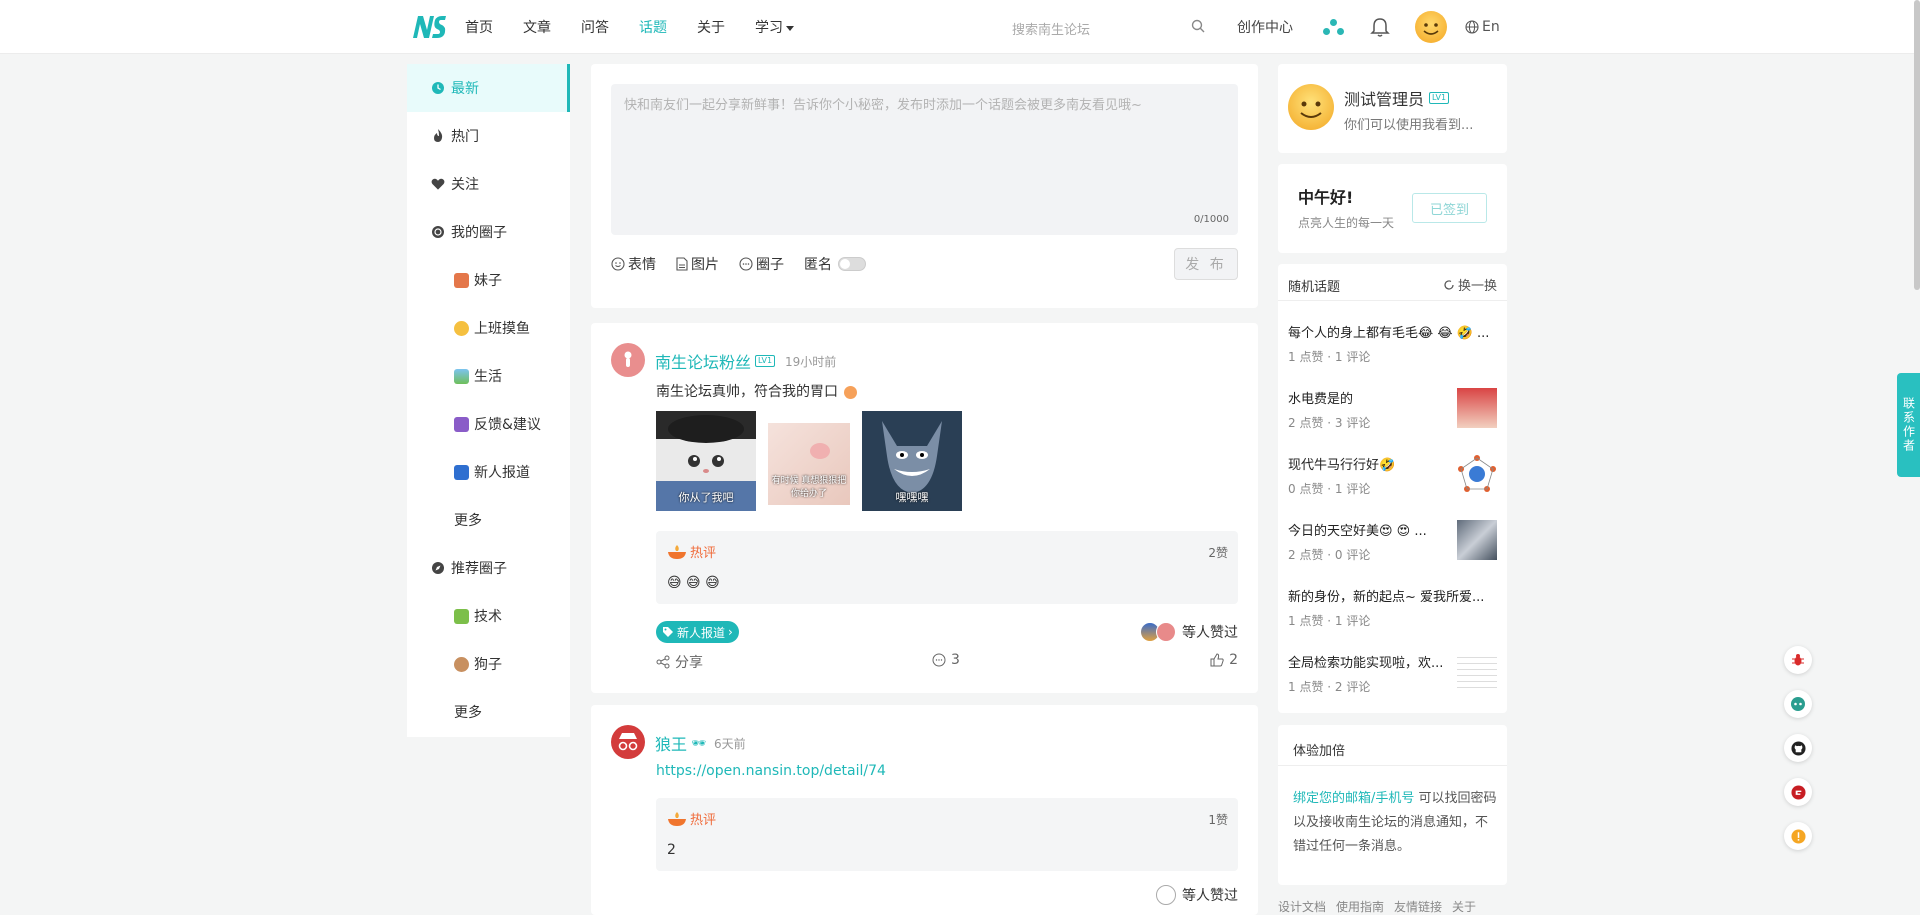  What do you see at coordinates (705, 265) in the screenshot?
I see `image-label: 图片` at bounding box center [705, 265].